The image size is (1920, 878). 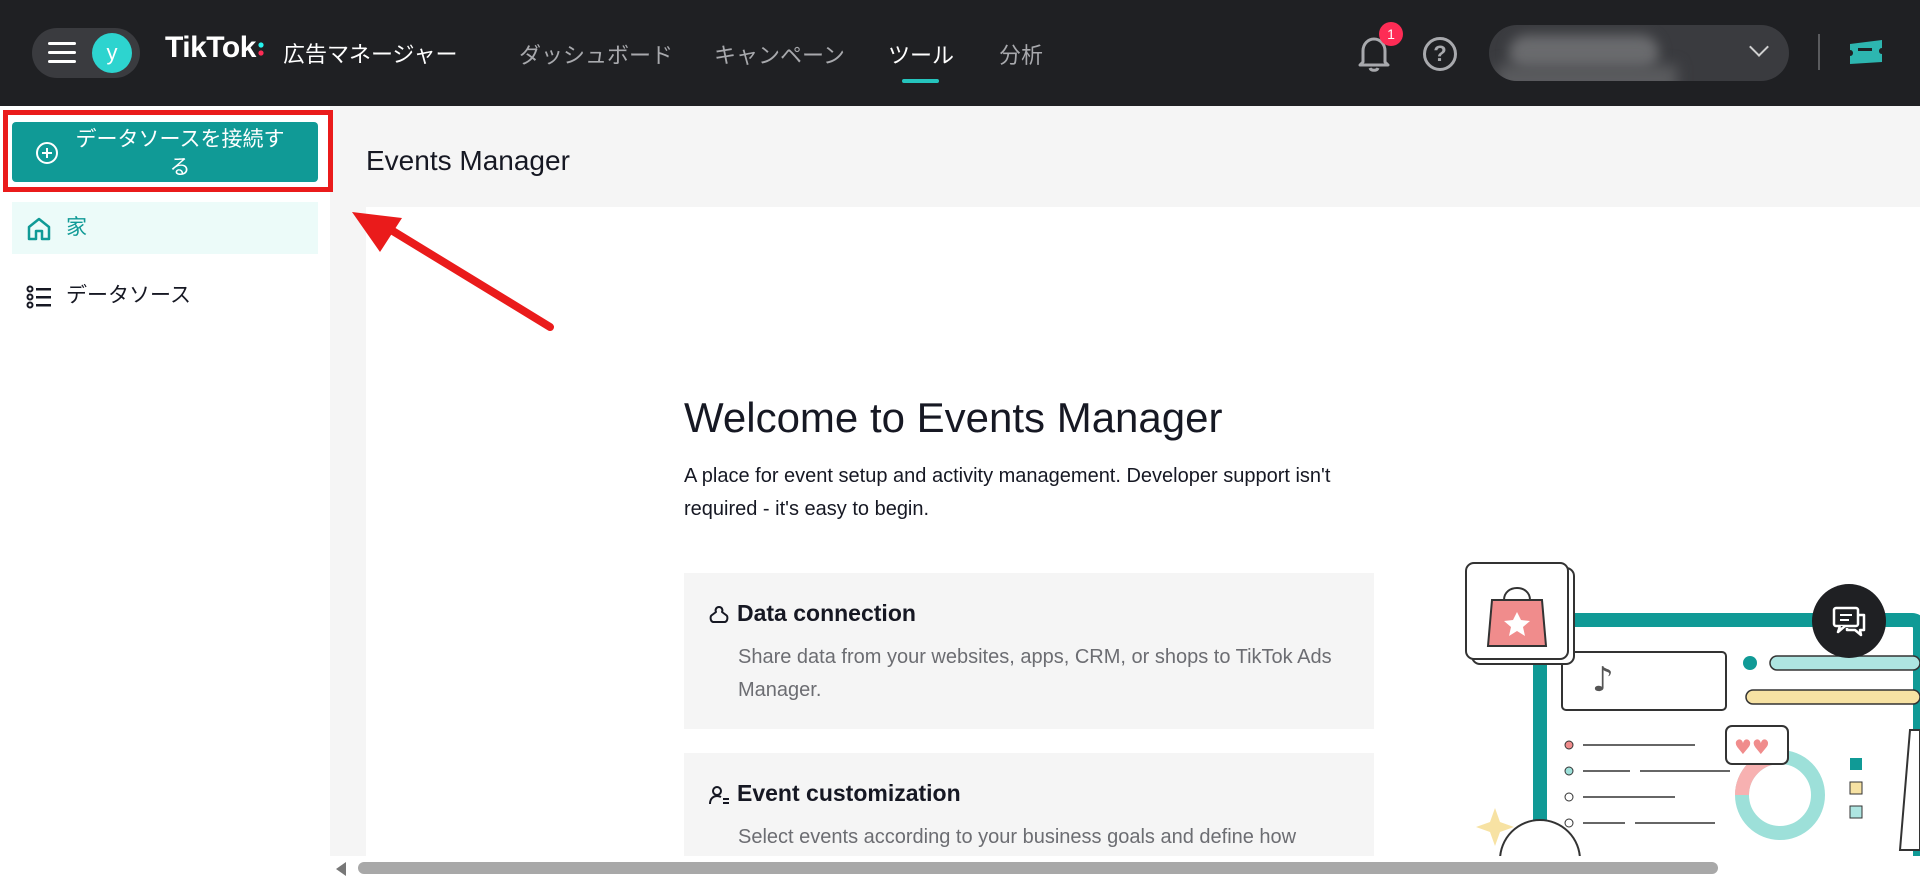 What do you see at coordinates (86, 53) in the screenshot?
I see `menu-toggle: y` at bounding box center [86, 53].